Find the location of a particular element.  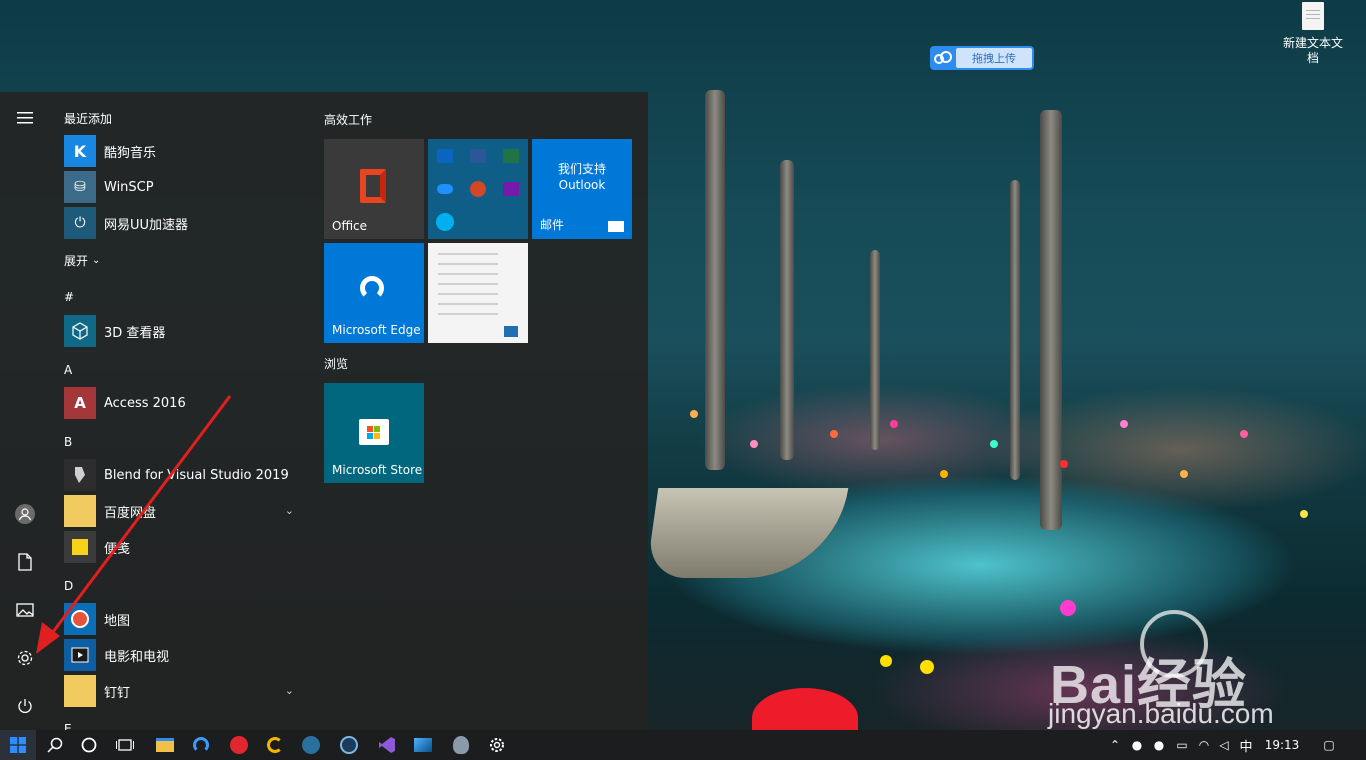

file-explorer-icon is located at coordinates (165, 745).